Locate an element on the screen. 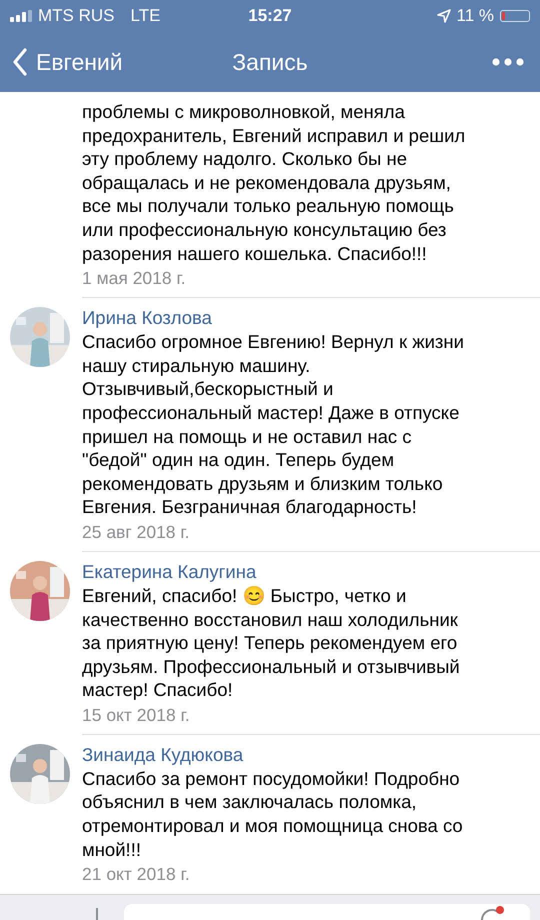  clock: 15:27 is located at coordinates (270, 16).